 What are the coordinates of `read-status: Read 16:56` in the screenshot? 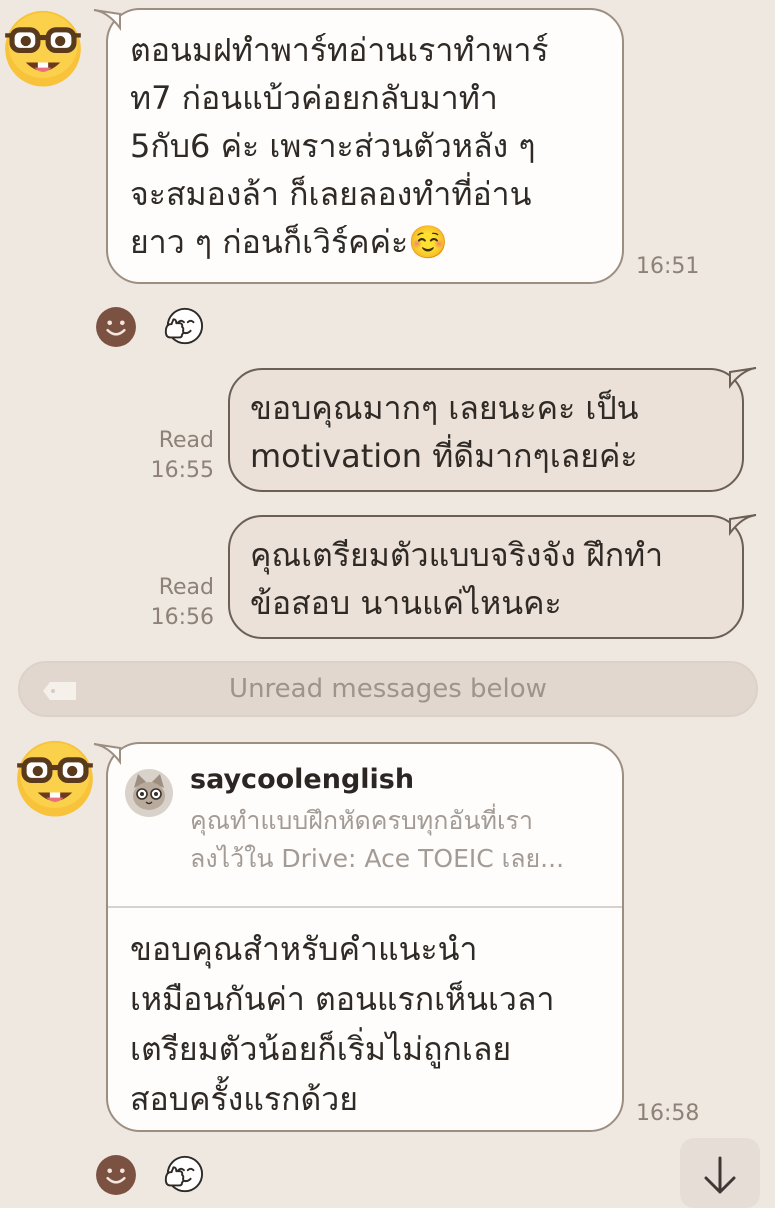 It's located at (182, 602).